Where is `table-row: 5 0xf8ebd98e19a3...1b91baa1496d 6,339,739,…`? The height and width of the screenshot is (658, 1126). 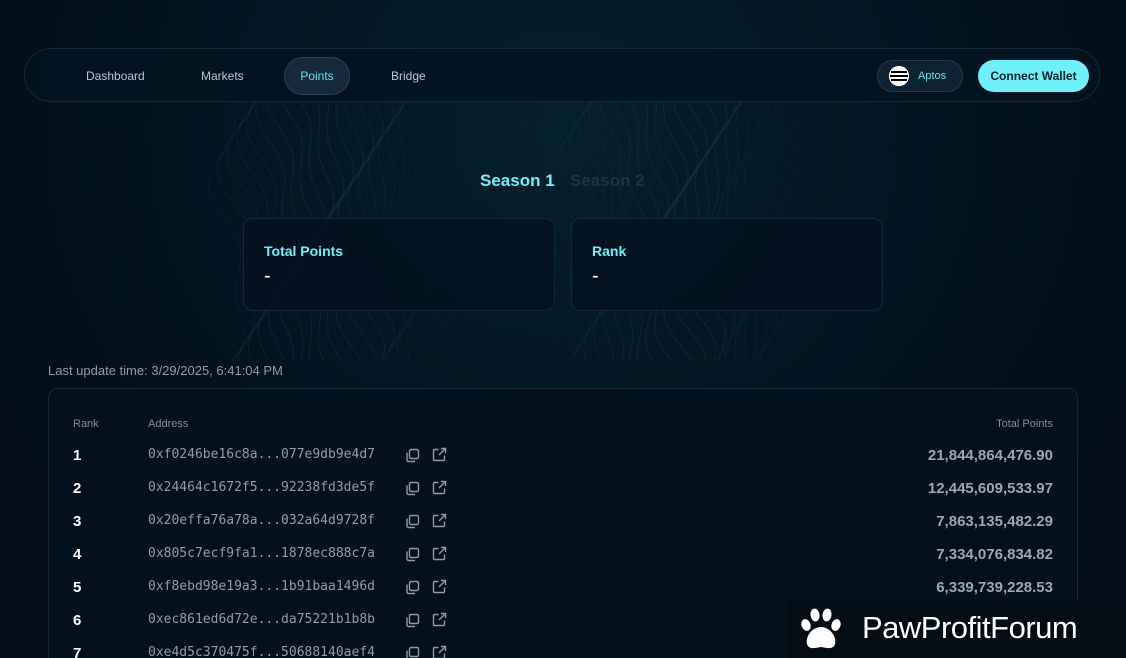 table-row: 5 0xf8ebd98e19a3...1b91baa1496d 6,339,739,… is located at coordinates (563, 587).